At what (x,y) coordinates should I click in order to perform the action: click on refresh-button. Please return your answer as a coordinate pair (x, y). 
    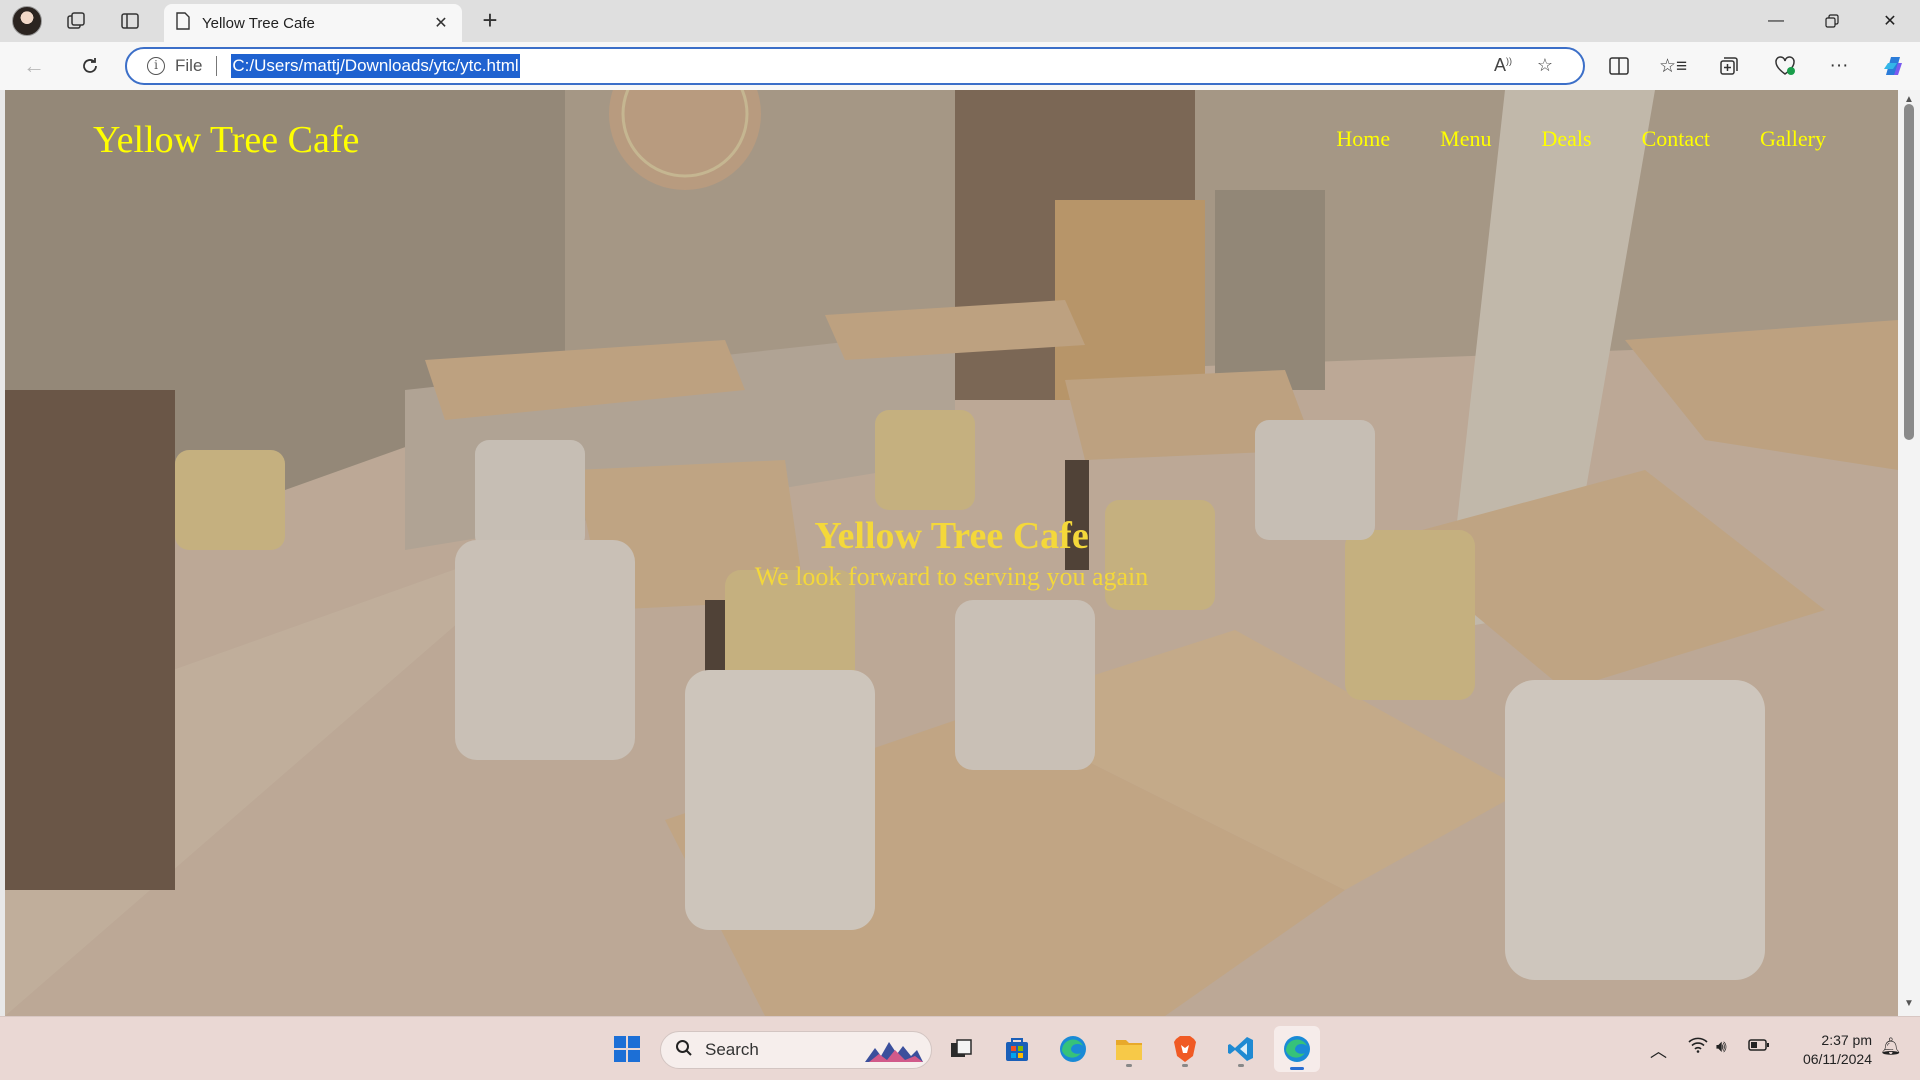
    Looking at the image, I should click on (90, 66).